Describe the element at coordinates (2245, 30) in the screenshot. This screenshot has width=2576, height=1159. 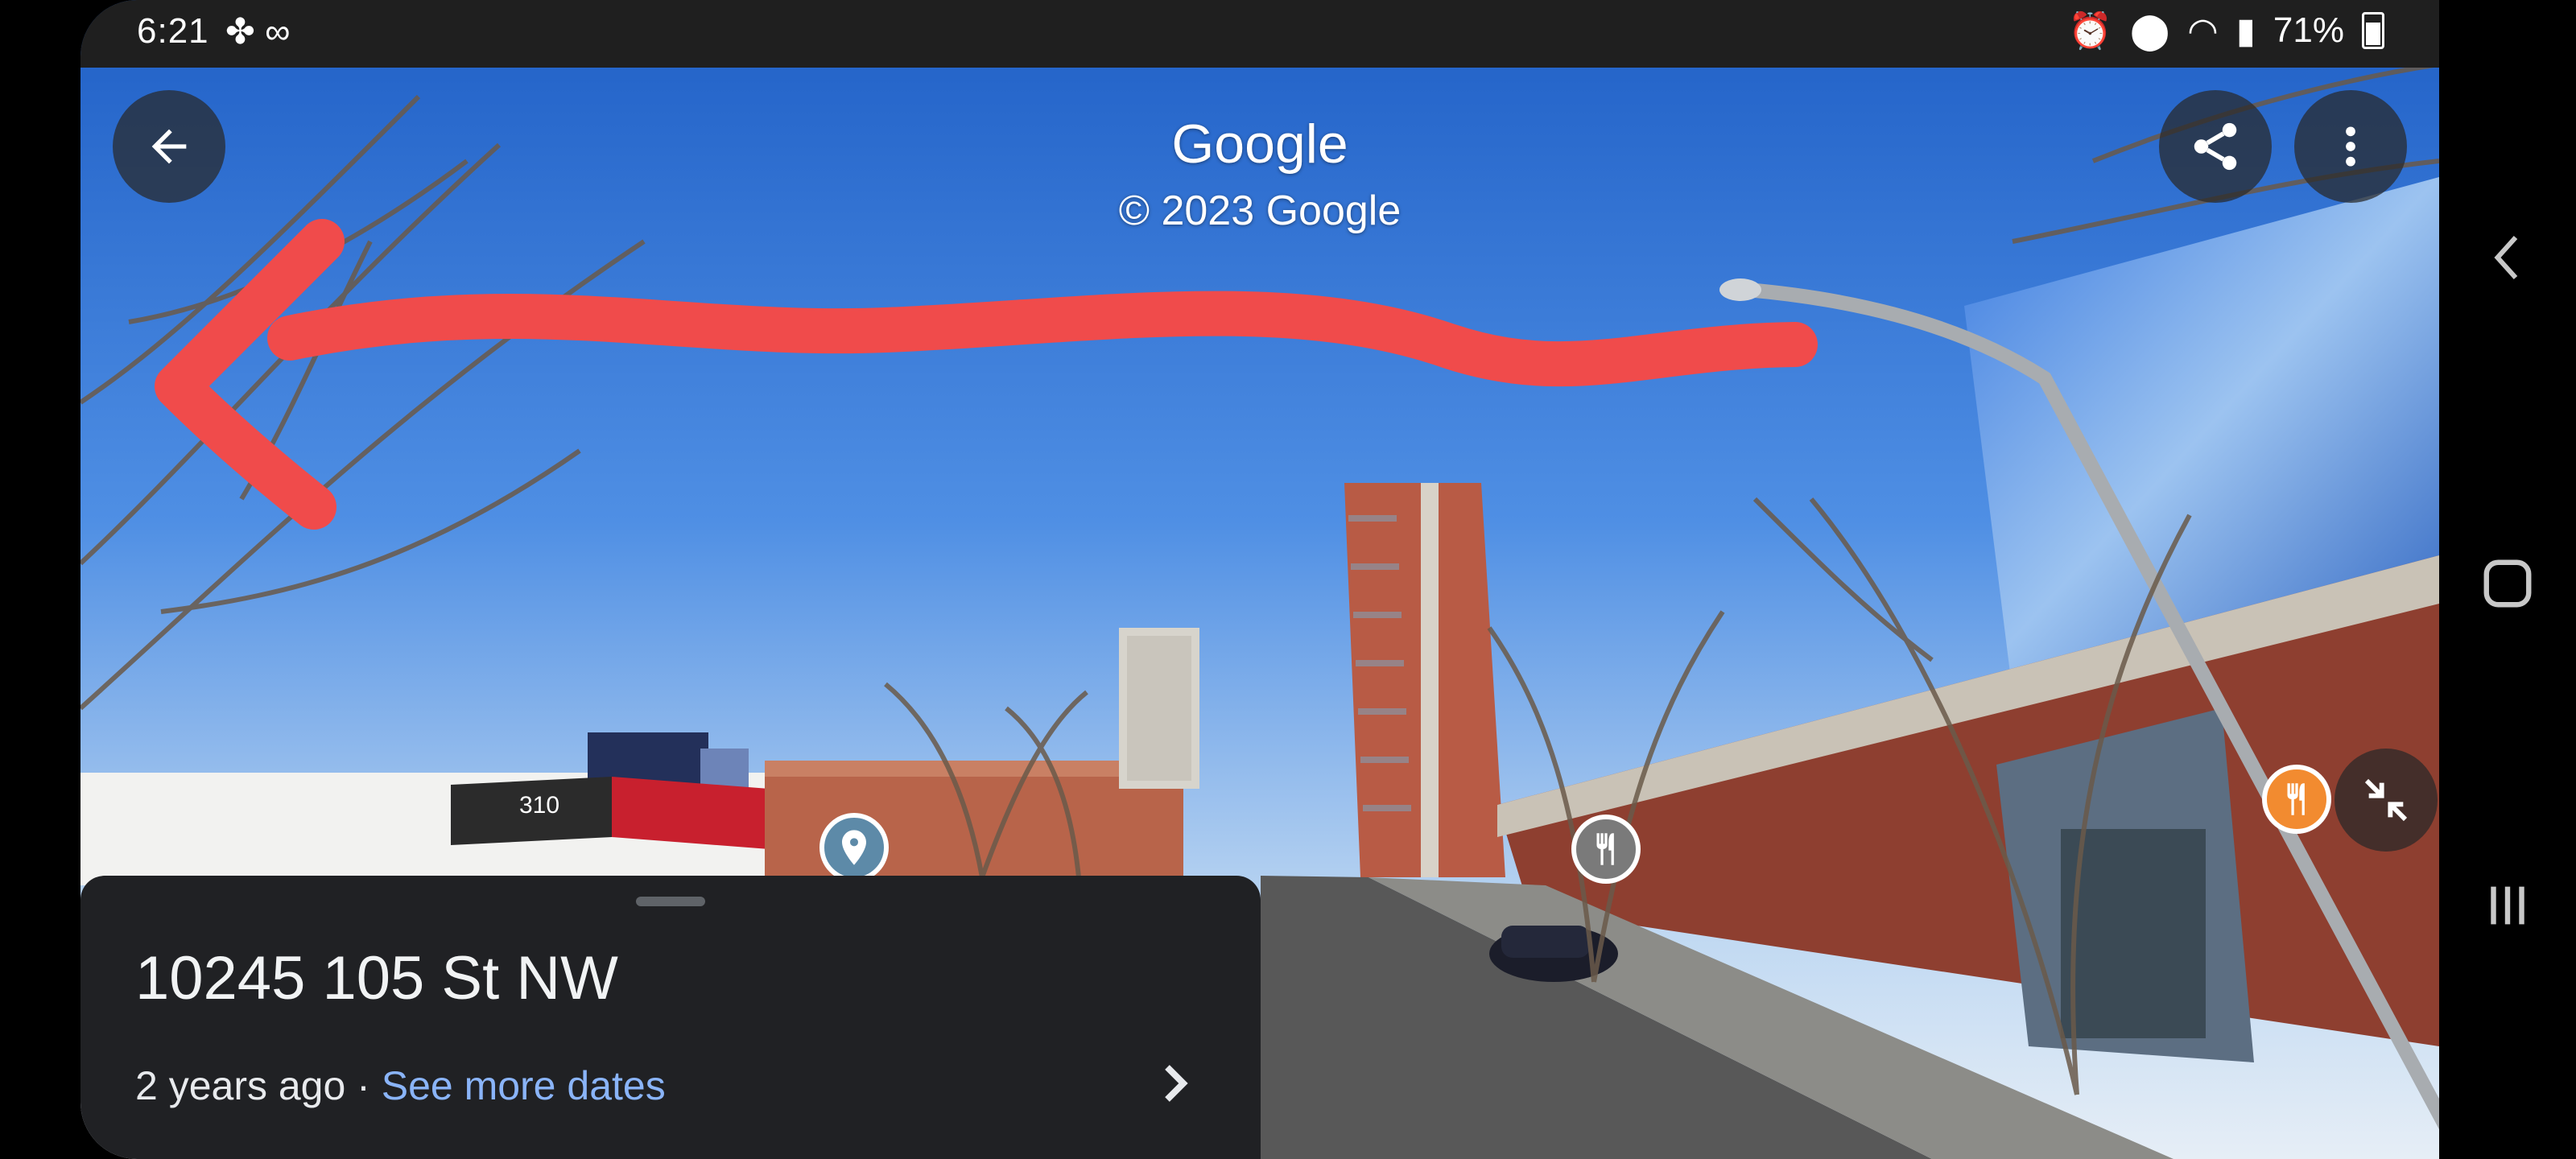
I see `signal-icon: ▮` at that location.